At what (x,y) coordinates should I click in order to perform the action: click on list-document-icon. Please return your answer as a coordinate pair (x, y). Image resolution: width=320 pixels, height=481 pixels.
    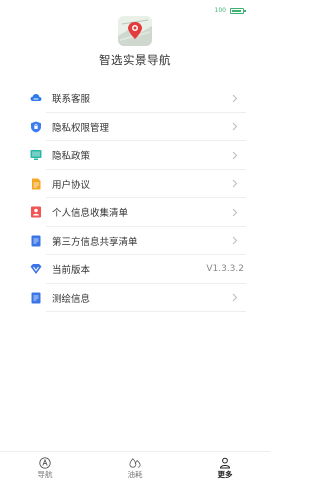
    Looking at the image, I should click on (36, 241).